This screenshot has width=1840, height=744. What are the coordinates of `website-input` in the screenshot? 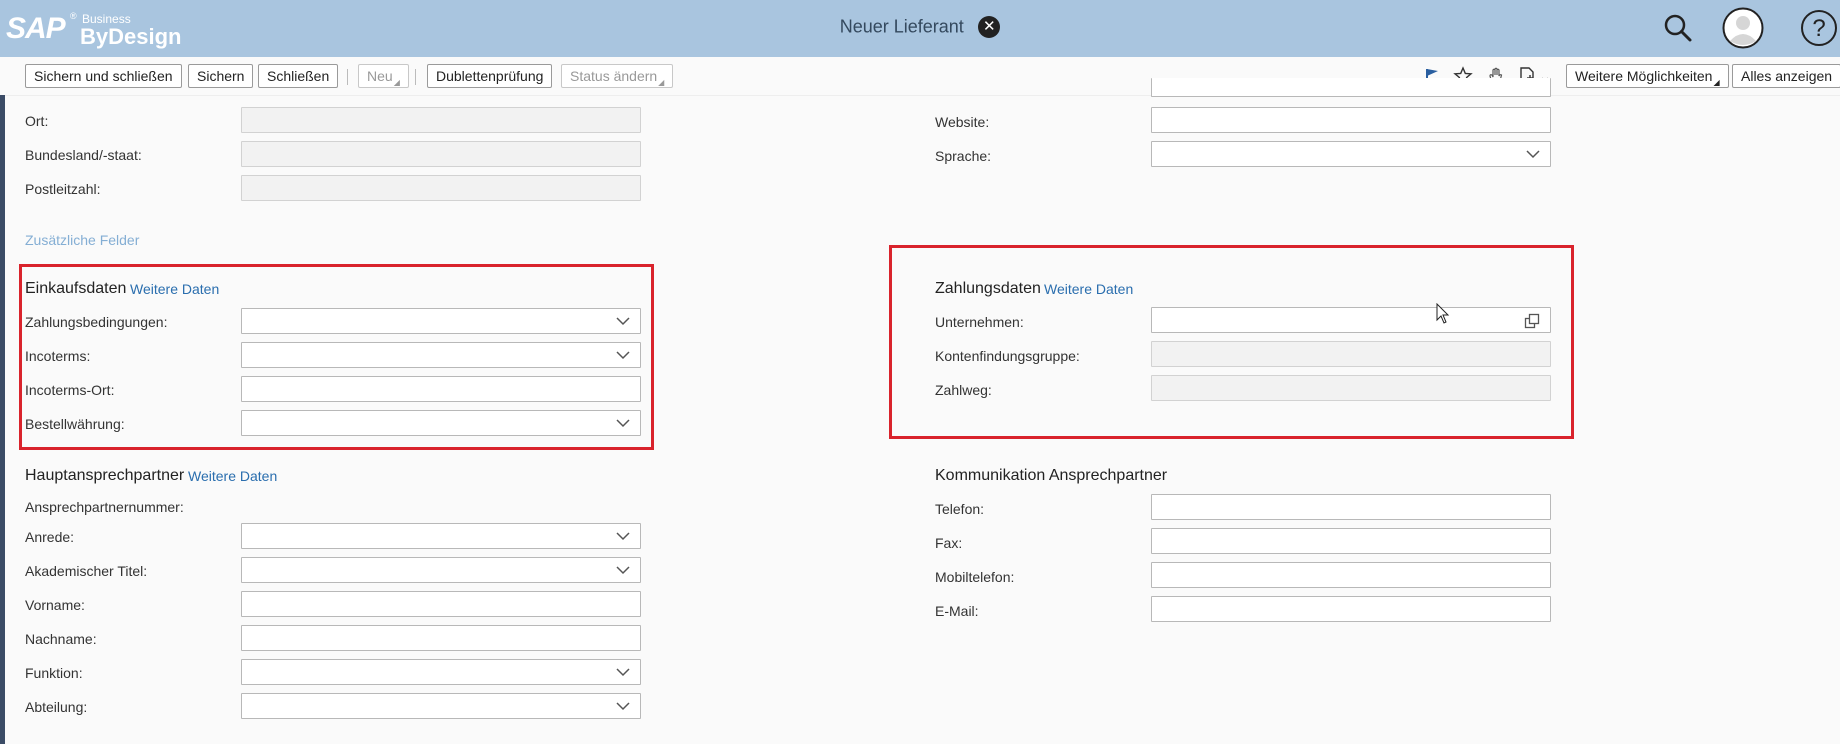 It's located at (1351, 120).